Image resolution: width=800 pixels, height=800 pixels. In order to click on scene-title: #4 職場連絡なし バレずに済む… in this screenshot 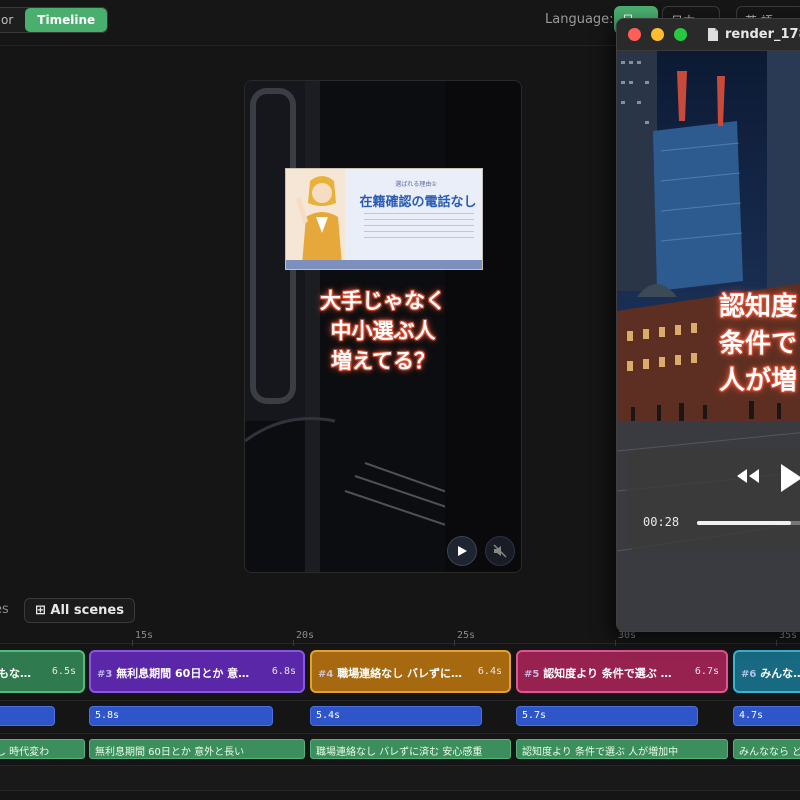, I will do `click(391, 673)`.